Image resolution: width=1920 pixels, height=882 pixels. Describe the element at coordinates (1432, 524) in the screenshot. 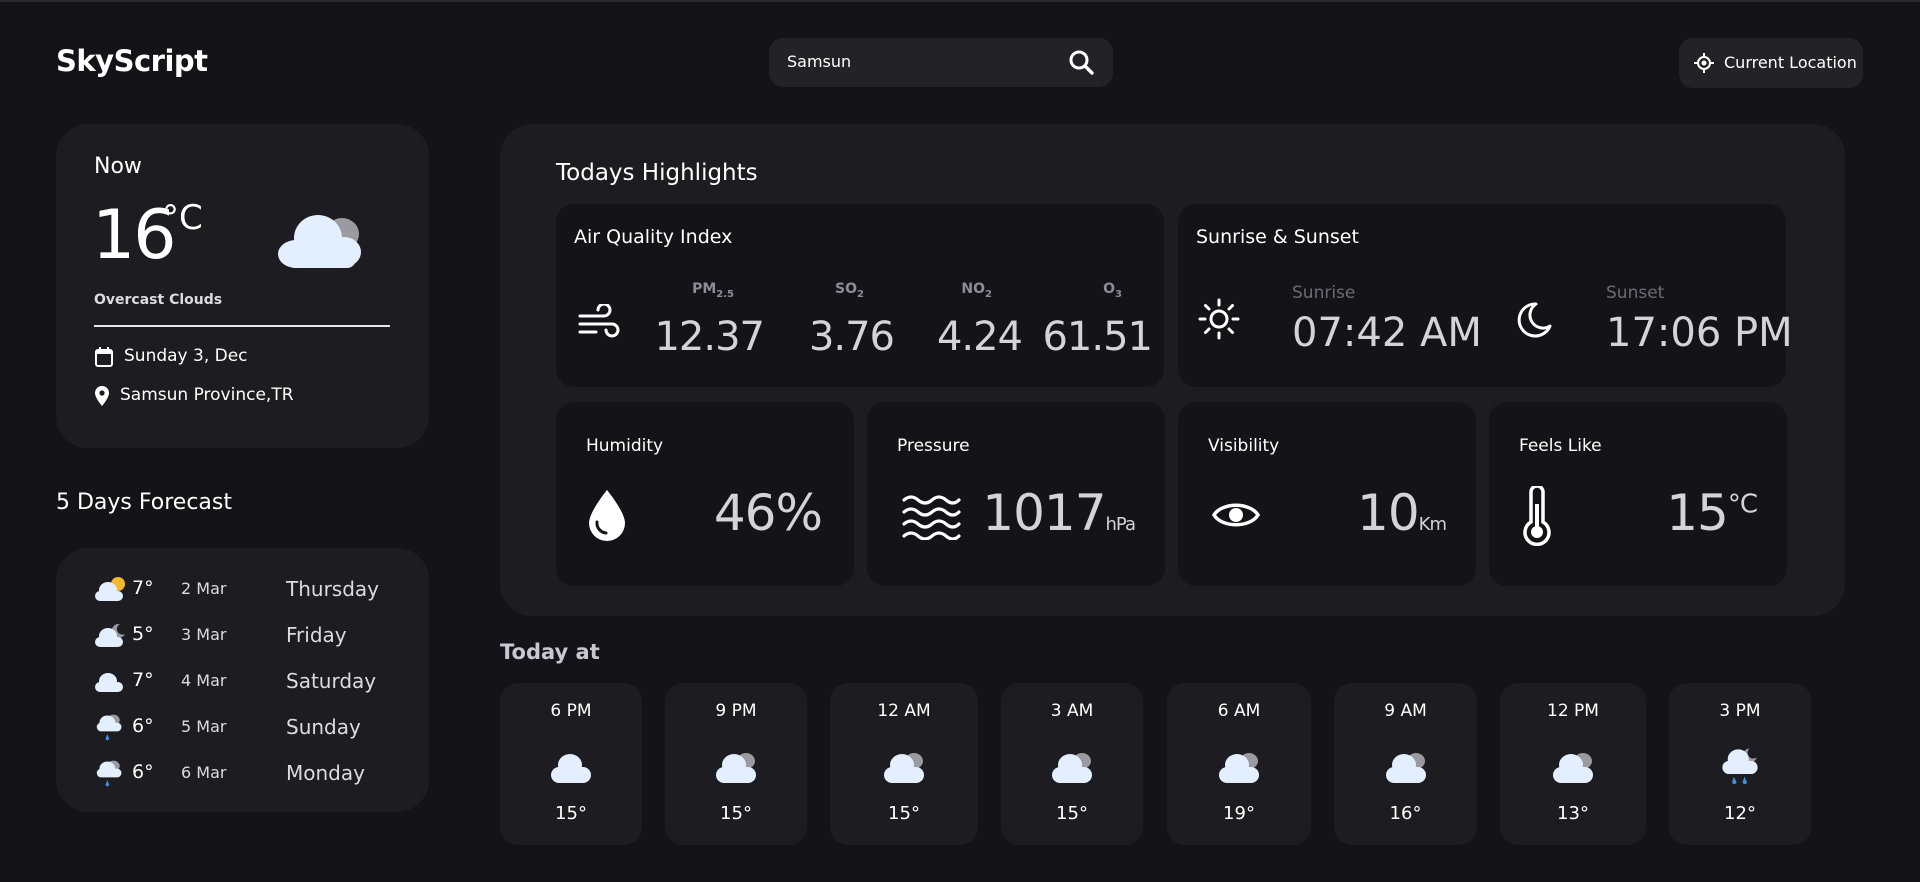

I see `visibility-unit: Km` at that location.